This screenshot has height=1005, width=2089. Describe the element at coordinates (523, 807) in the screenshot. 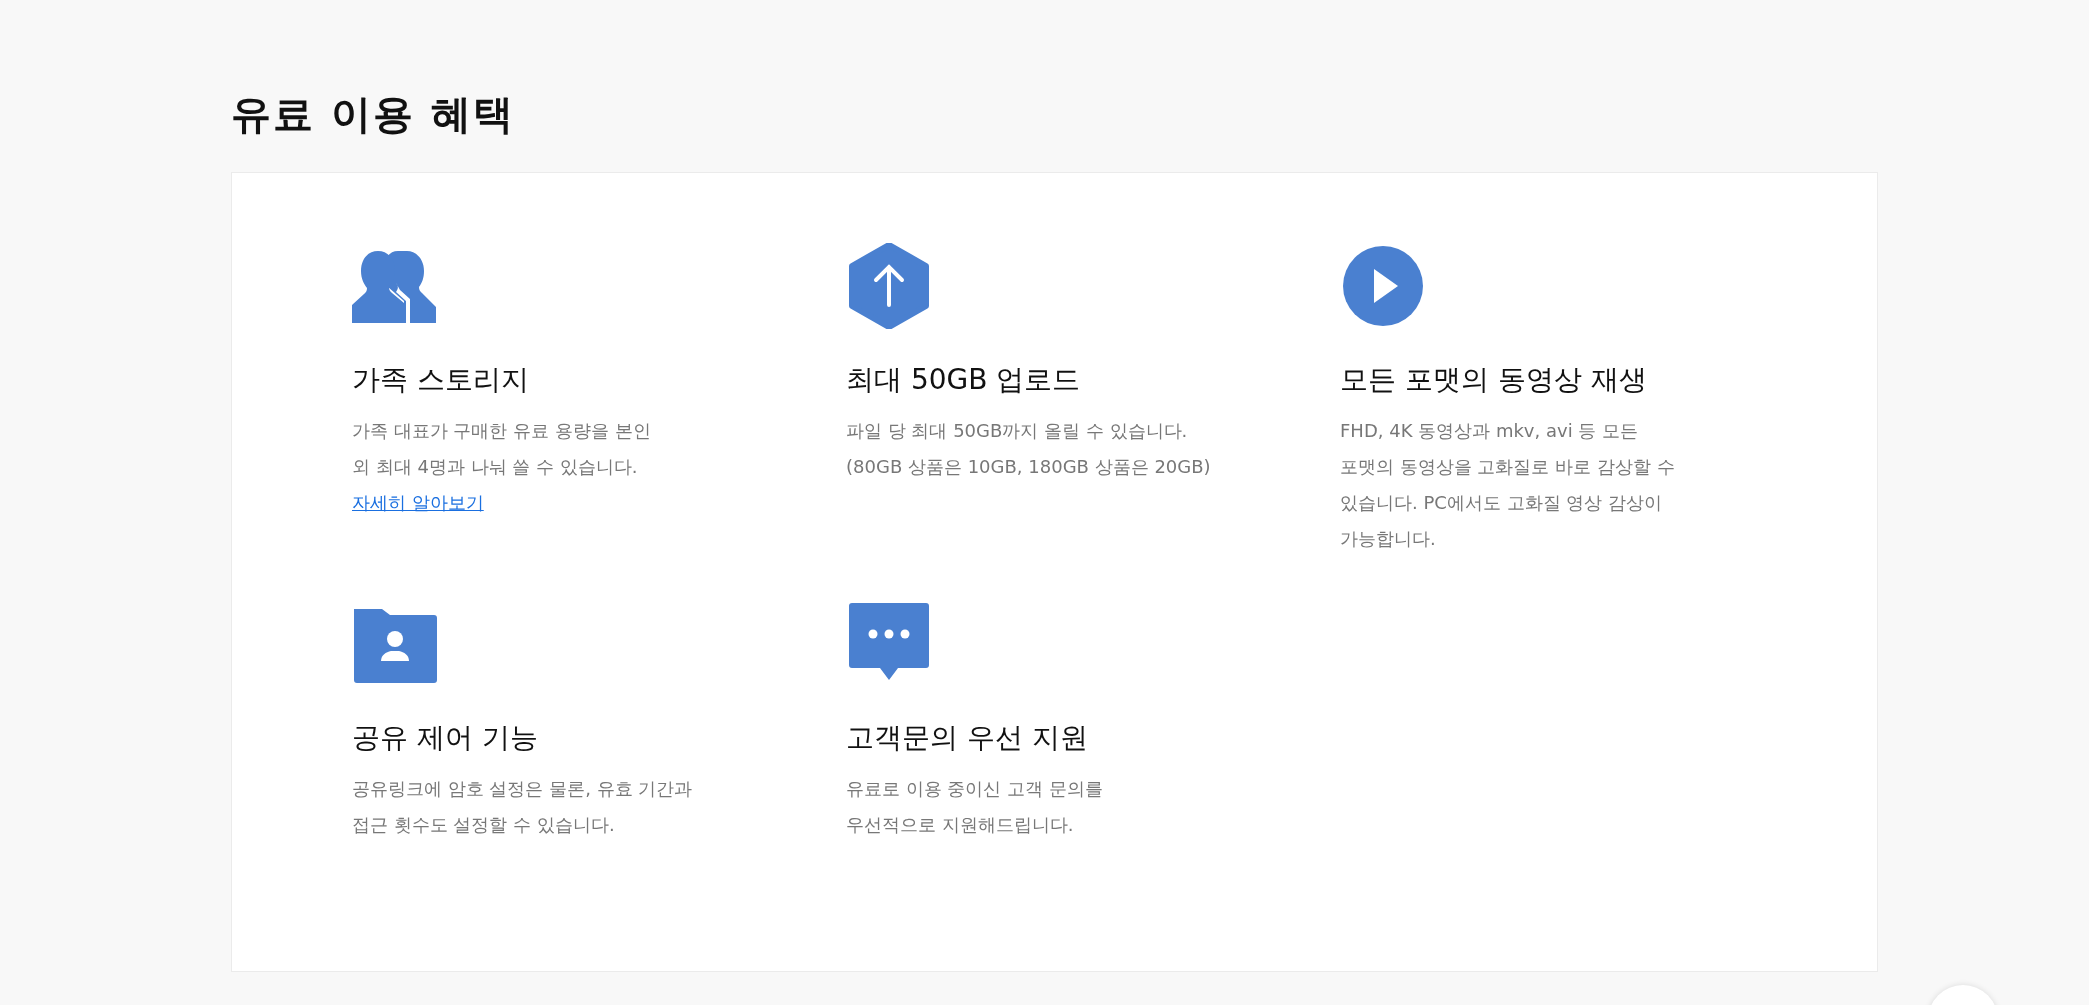

I see `benefit-description: 공유링크에 암호 설정은 물론, 유효 기간과 접근 횟수도 설정할 수 있습니다.` at that location.